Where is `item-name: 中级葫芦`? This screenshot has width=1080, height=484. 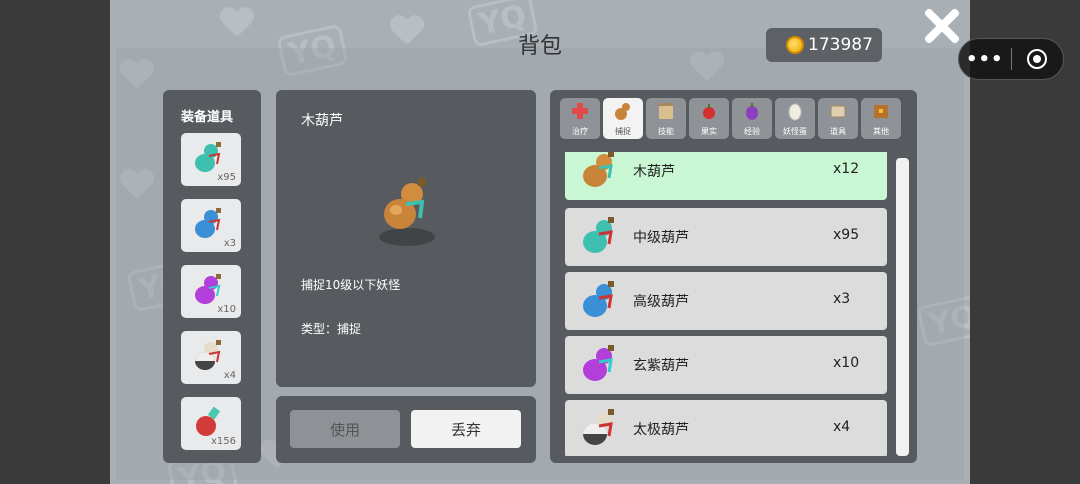
item-name: 中级葫芦 is located at coordinates (661, 238).